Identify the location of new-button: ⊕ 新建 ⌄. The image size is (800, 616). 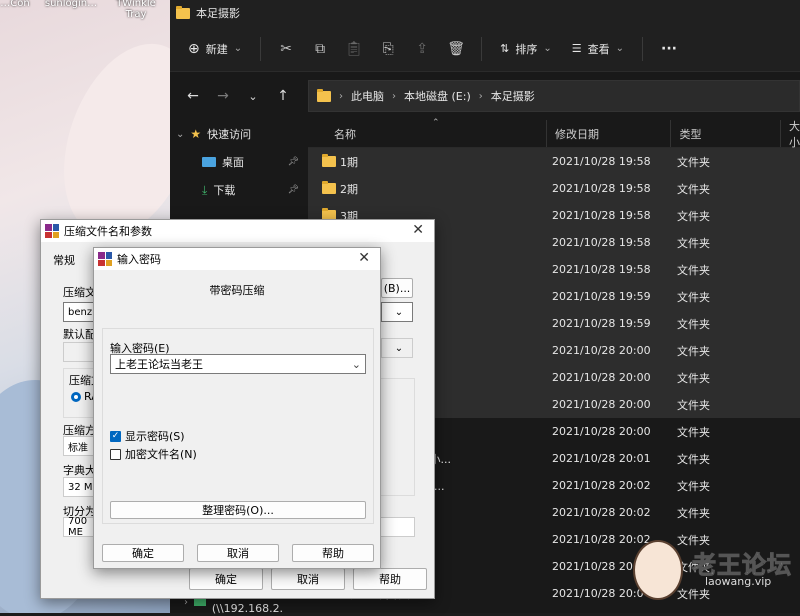
(215, 49).